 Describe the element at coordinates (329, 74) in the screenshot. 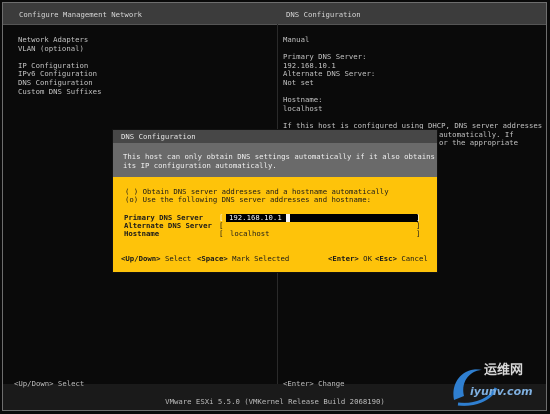

I see `alternate-dns-label: Alternate DNS Server:` at that location.